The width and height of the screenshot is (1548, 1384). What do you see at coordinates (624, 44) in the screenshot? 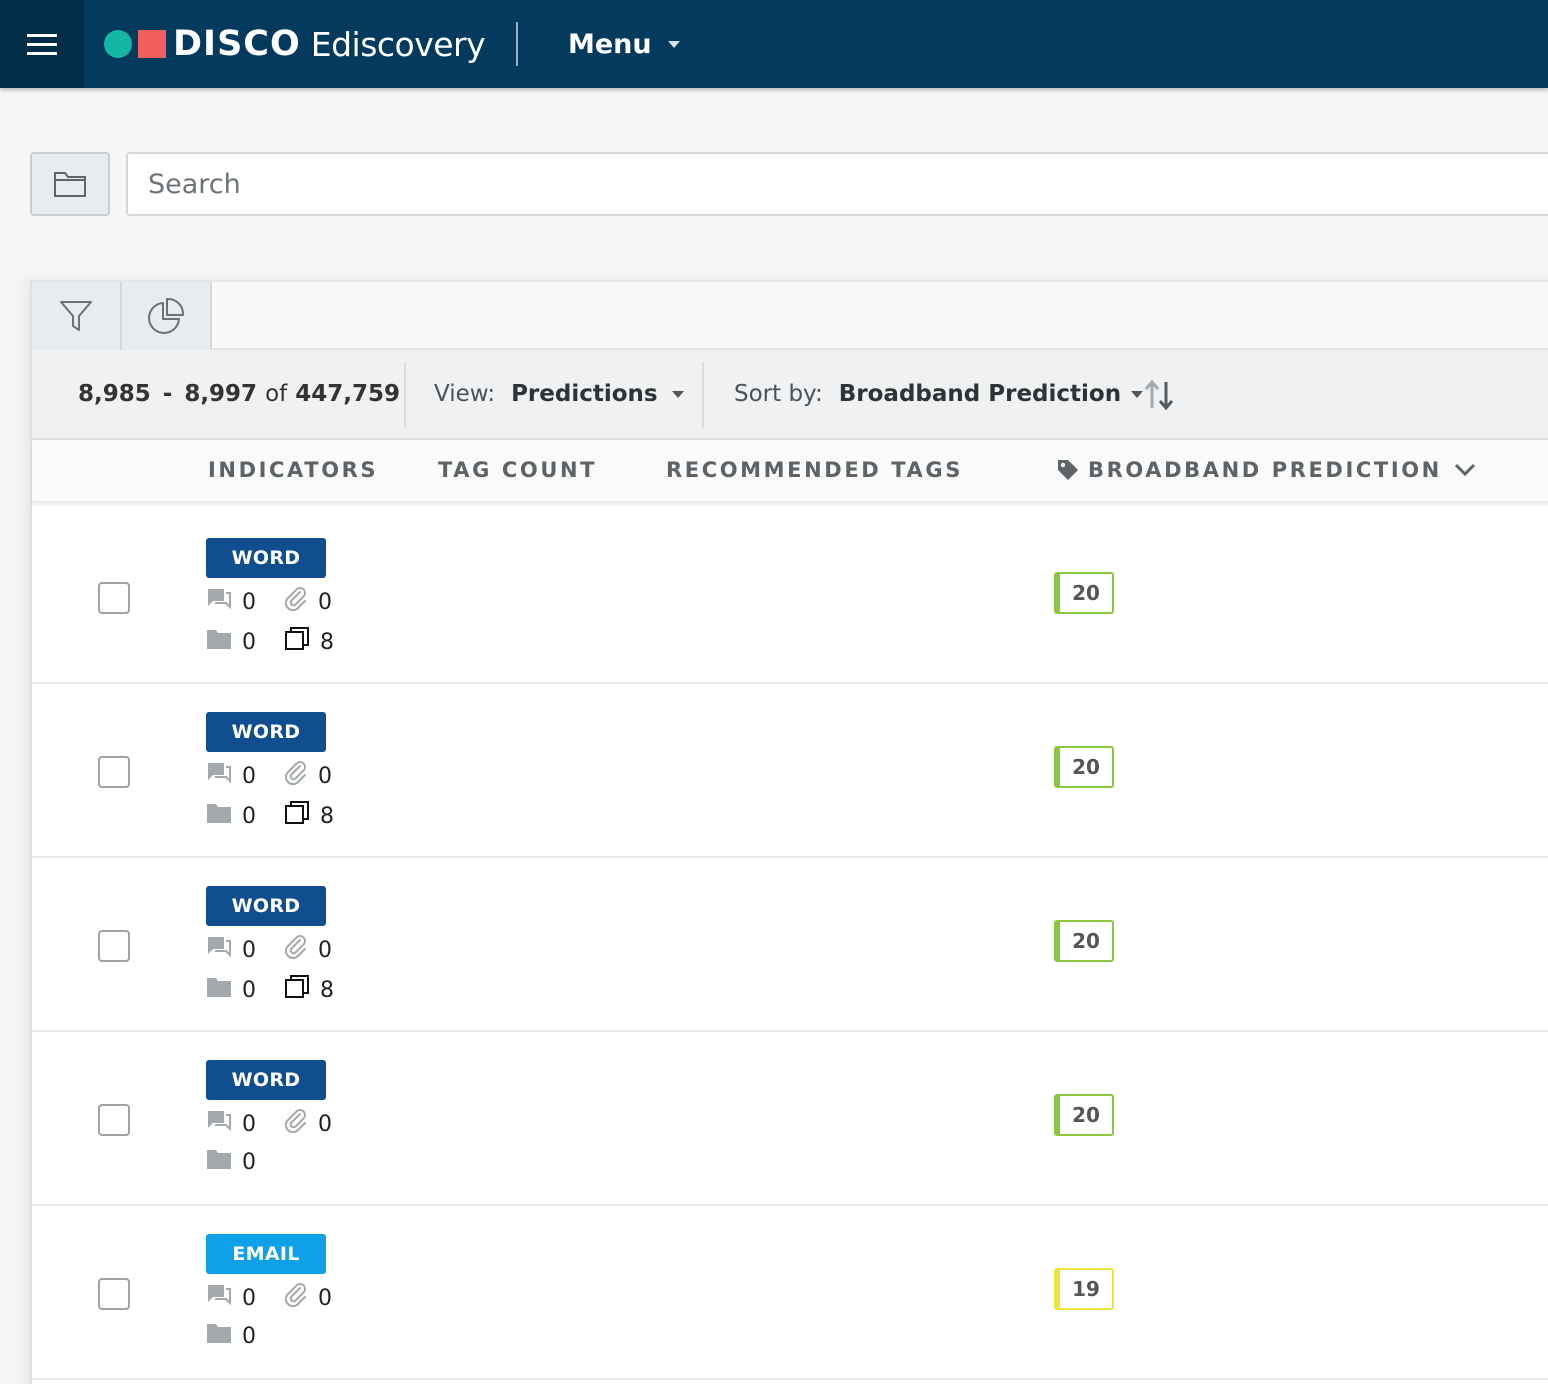
I see `main-menu-dropdown: Menu` at bounding box center [624, 44].